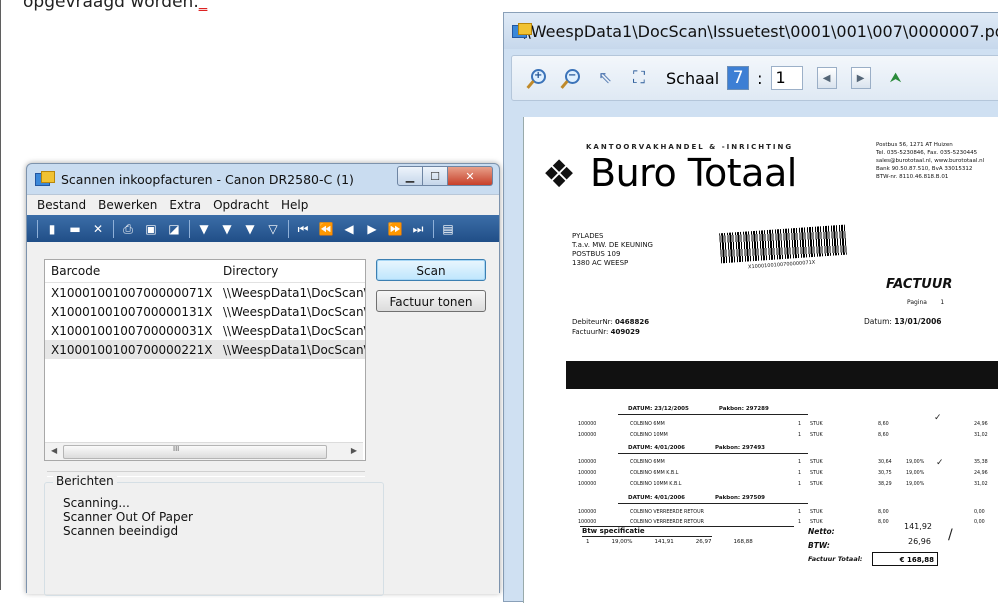 This screenshot has width=998, height=603. I want to click on last-record-icon: ⏭, so click(418, 229).